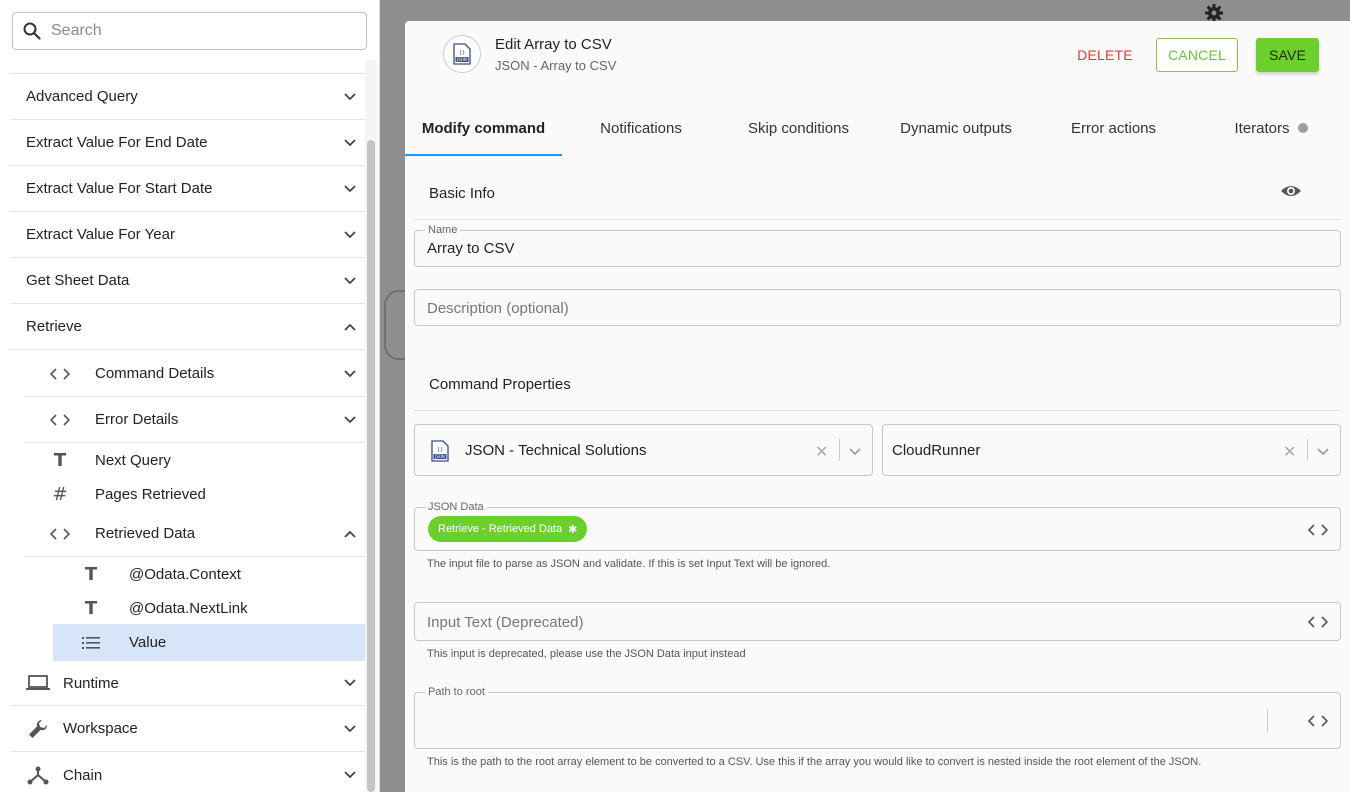 The image size is (1350, 792). Describe the element at coordinates (572, 529) in the screenshot. I see `chip-remove-icon: ✱` at that location.